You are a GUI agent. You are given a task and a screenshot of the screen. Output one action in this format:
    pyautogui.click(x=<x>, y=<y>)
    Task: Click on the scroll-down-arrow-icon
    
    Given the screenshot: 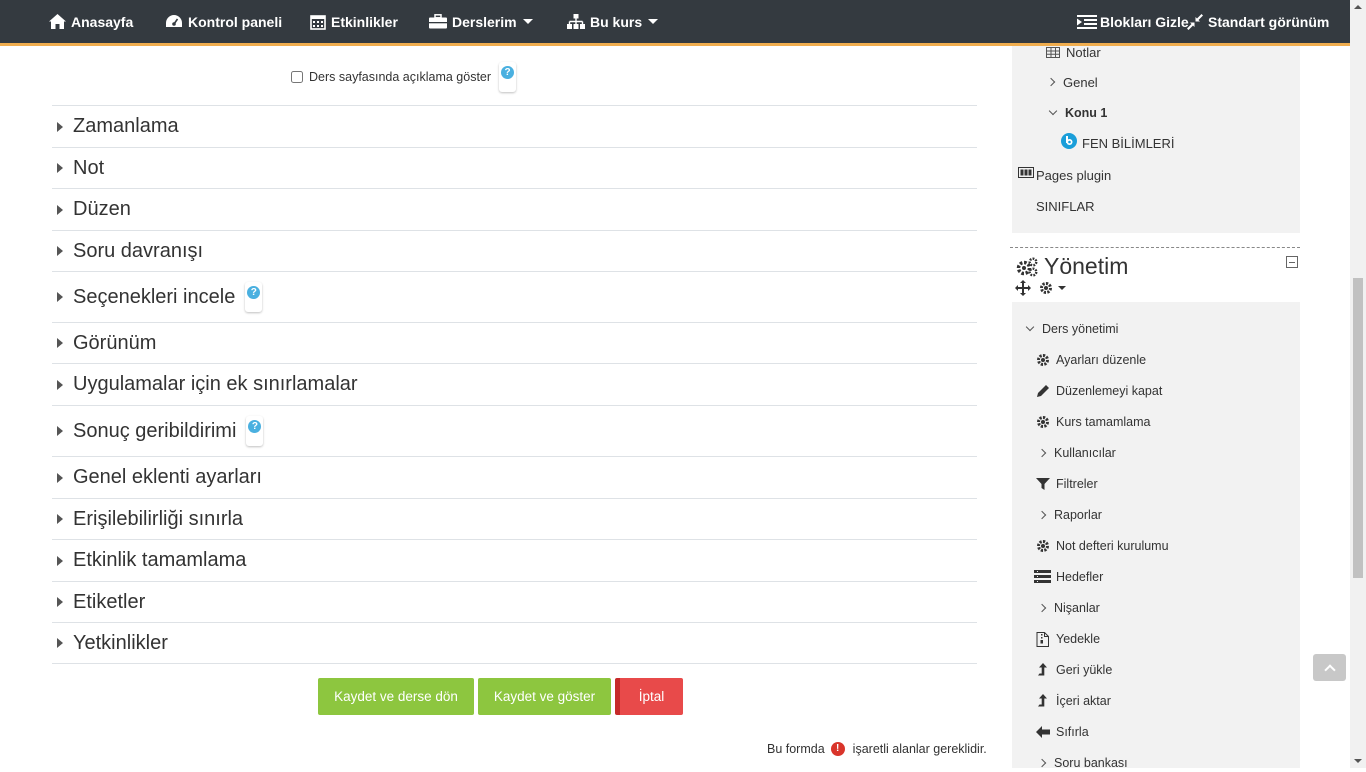 What is the action you would take?
    pyautogui.click(x=1358, y=761)
    